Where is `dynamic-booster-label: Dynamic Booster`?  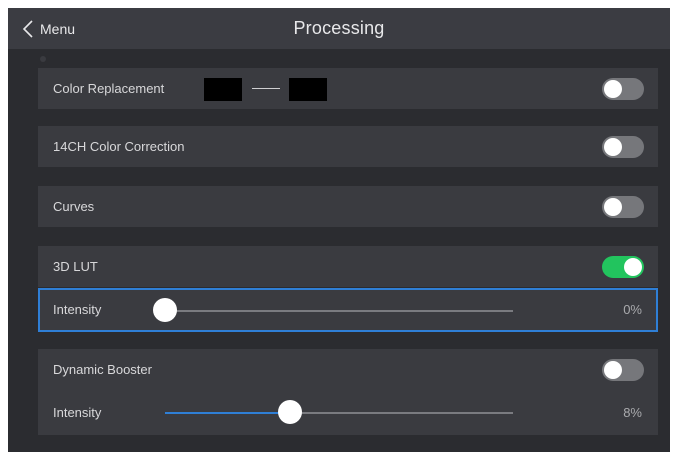 dynamic-booster-label: Dynamic Booster is located at coordinates (102, 369).